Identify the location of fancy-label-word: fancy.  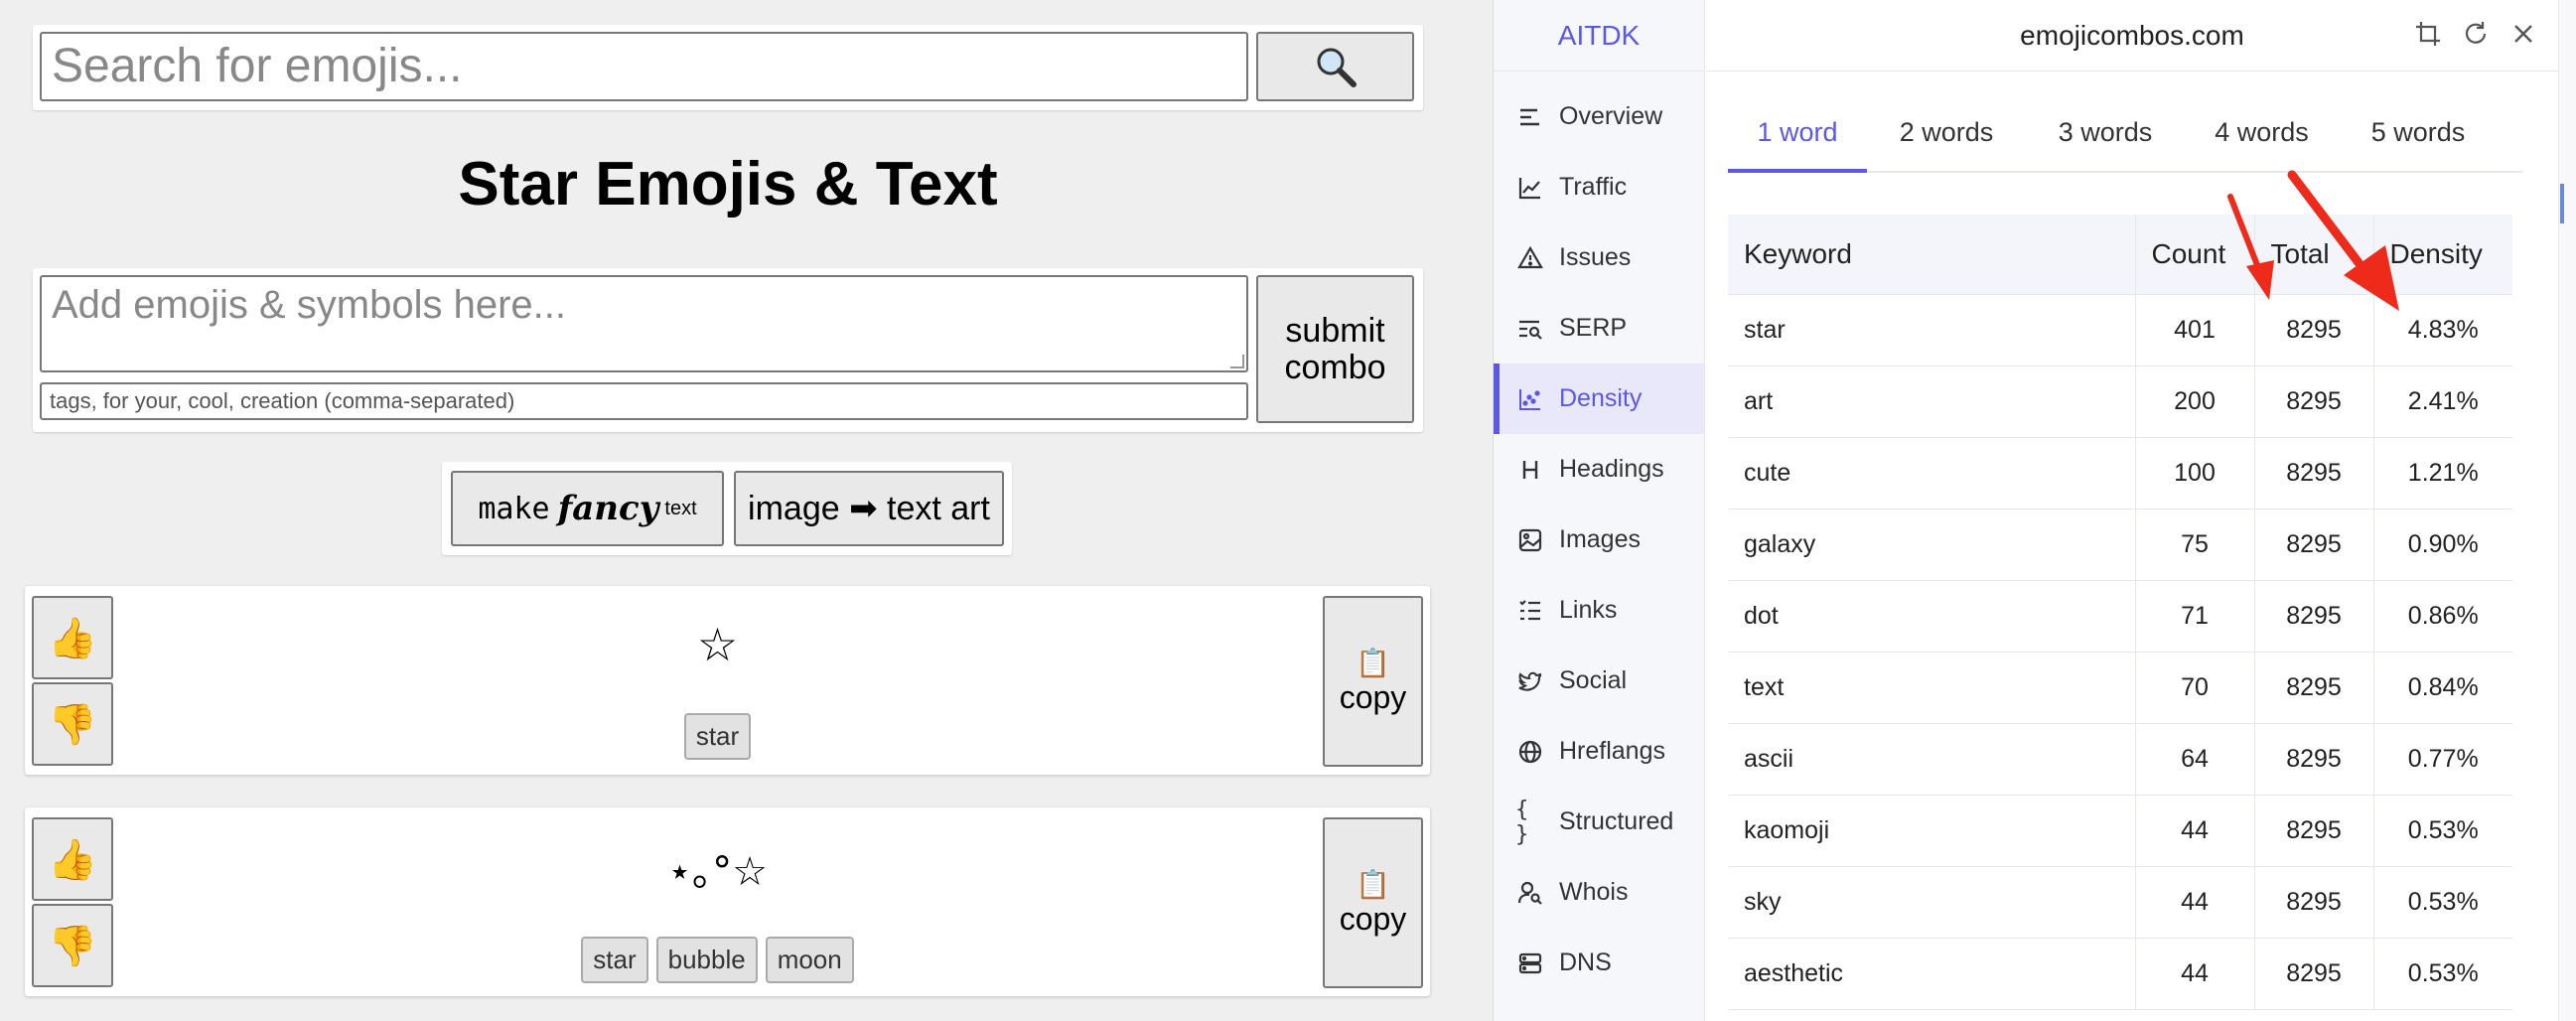
(608, 509).